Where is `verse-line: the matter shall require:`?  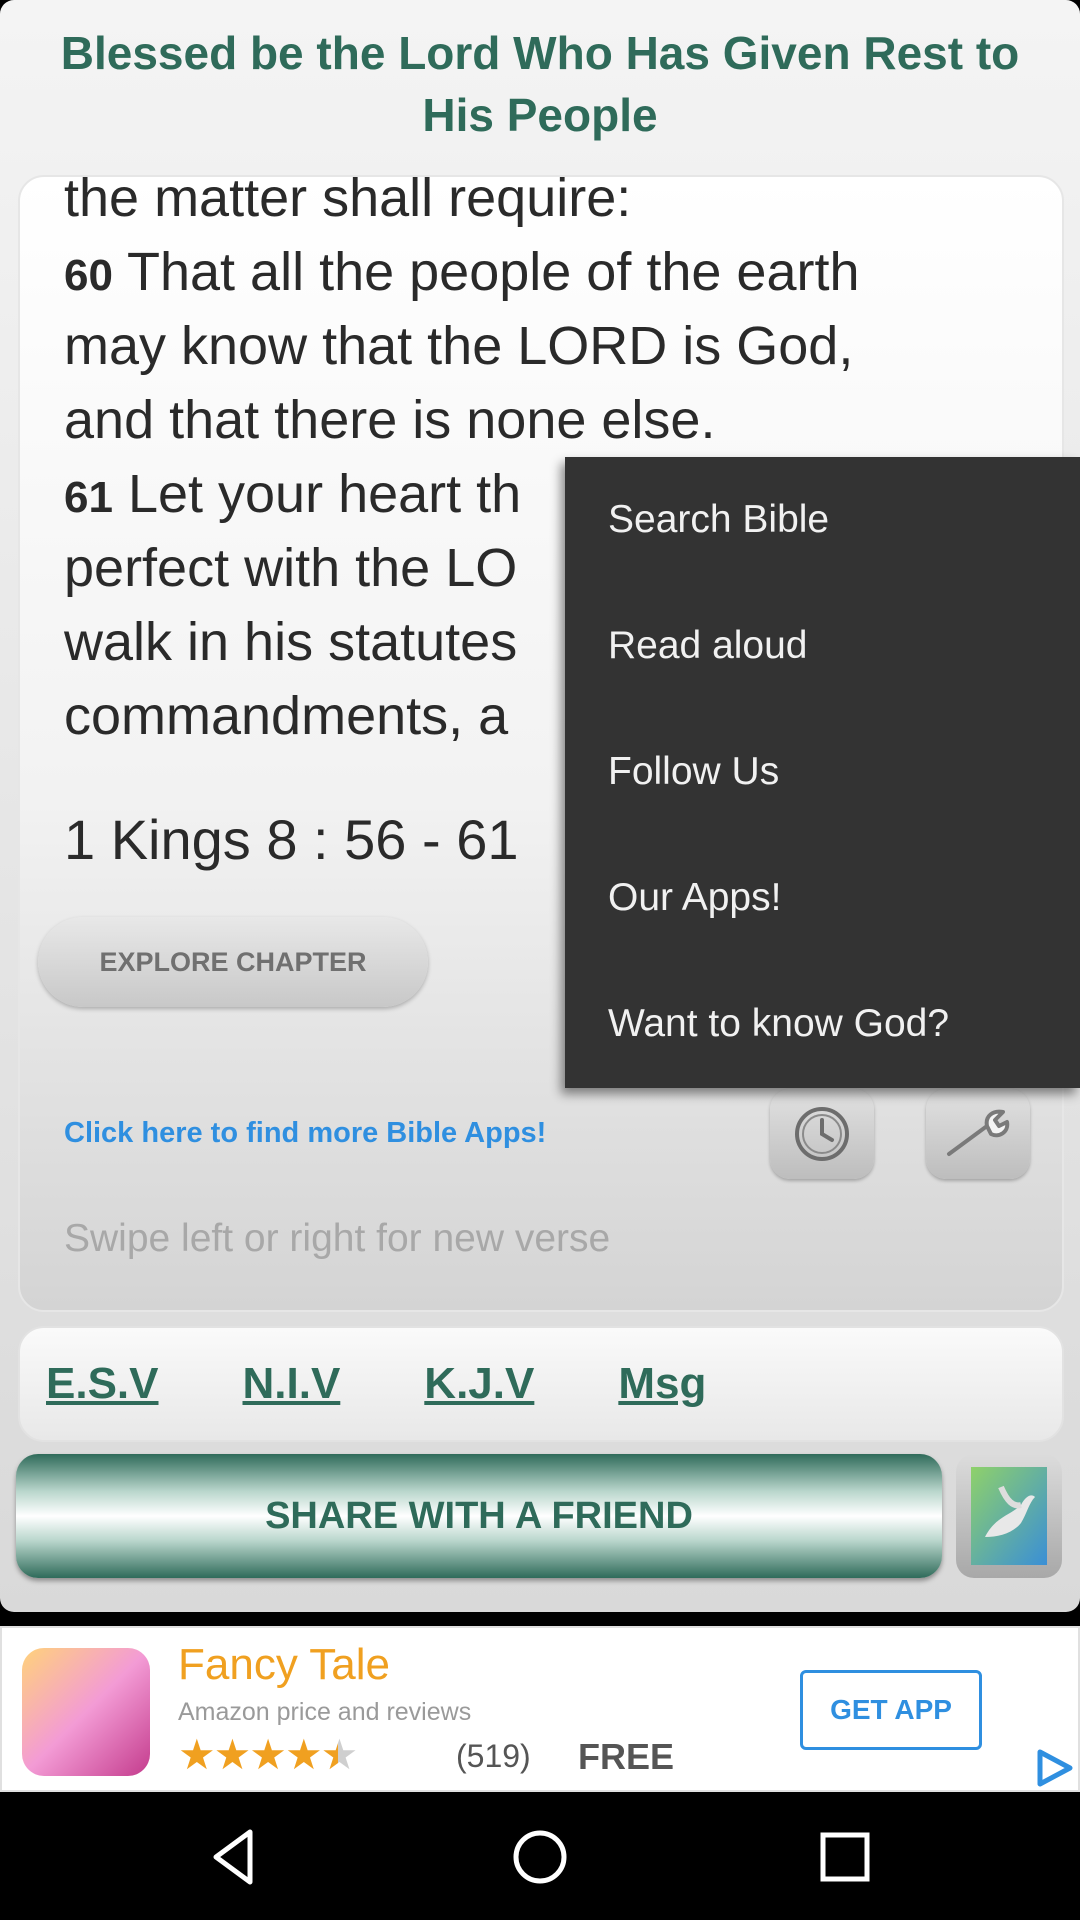 verse-line: the matter shall require: is located at coordinates (348, 201).